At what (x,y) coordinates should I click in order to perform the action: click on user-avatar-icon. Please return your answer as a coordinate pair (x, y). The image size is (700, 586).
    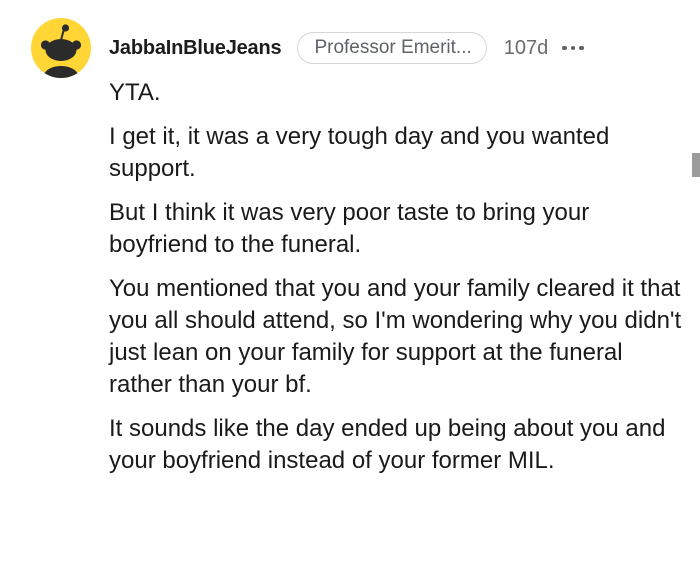
    Looking at the image, I should click on (61, 48).